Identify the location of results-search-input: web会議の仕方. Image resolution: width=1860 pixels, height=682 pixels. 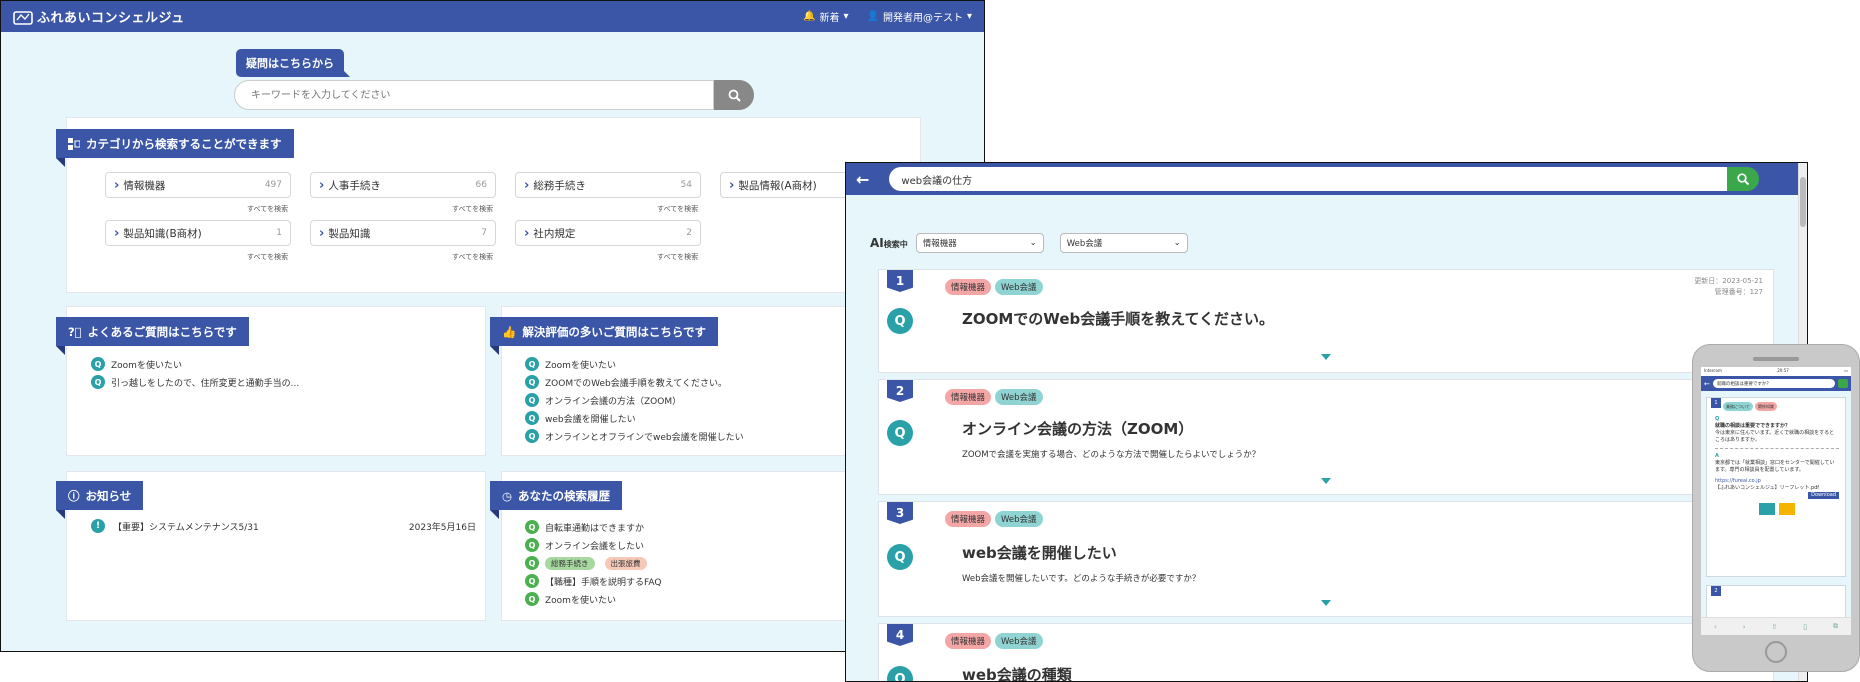
(1308, 179).